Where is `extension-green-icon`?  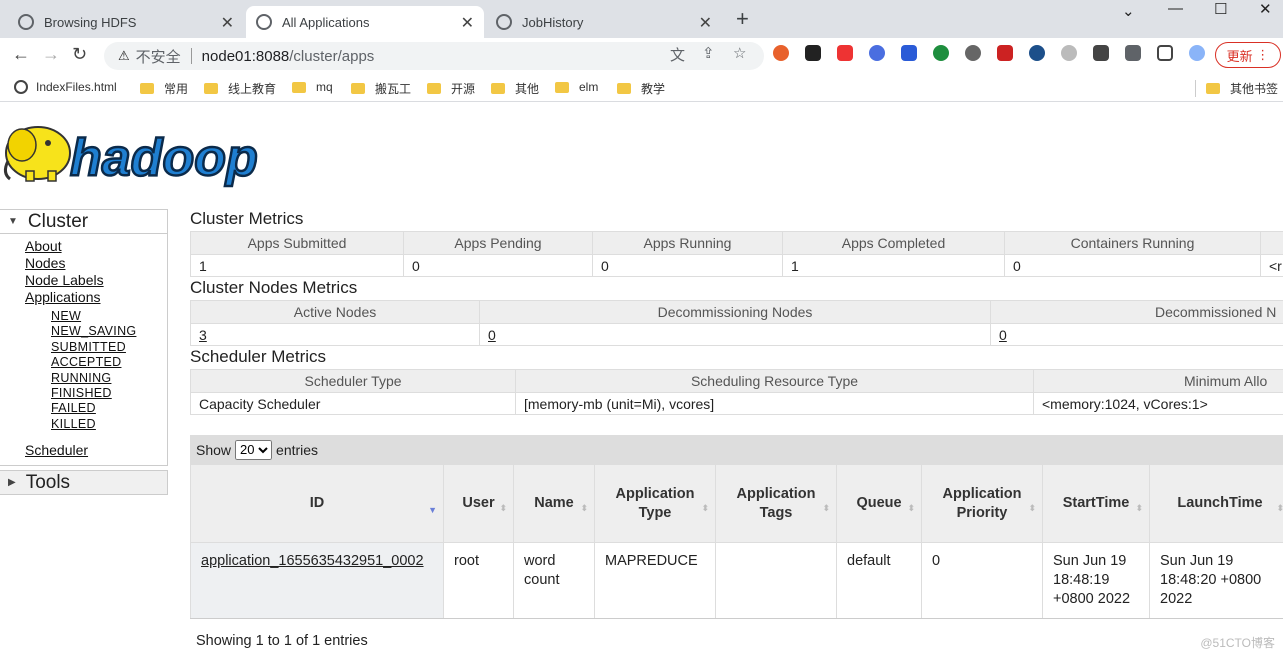 extension-green-icon is located at coordinates (941, 53).